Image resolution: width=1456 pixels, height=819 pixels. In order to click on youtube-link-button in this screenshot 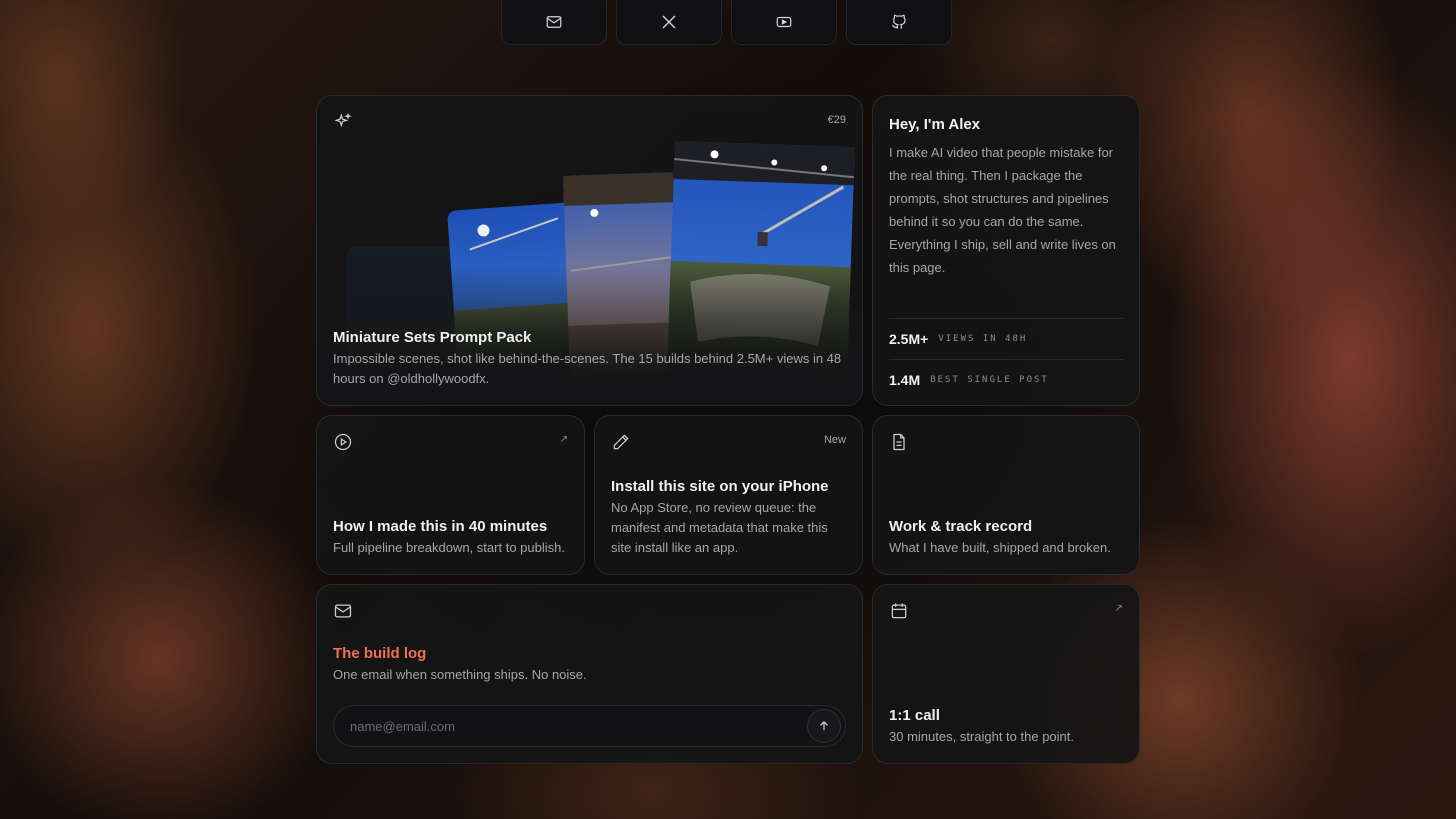, I will do `click(784, 22)`.